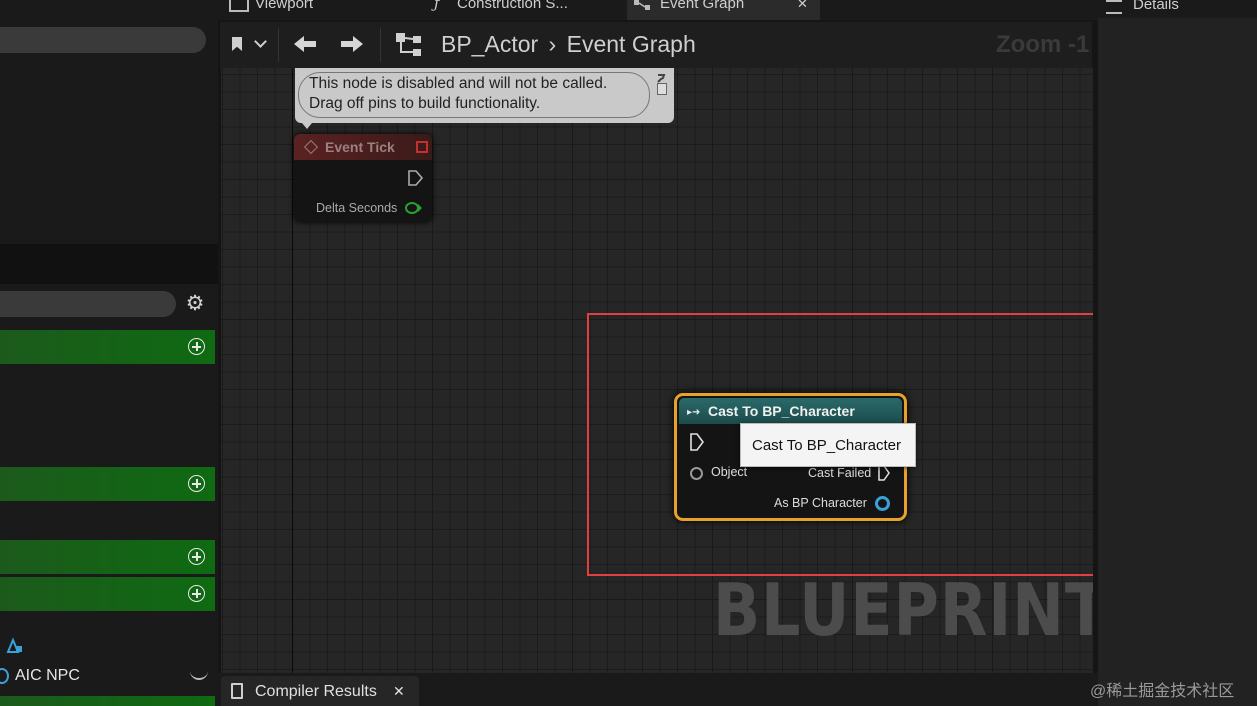 The image size is (1257, 706). I want to click on tooltip-text: Cast To BP_Character, so click(826, 445).